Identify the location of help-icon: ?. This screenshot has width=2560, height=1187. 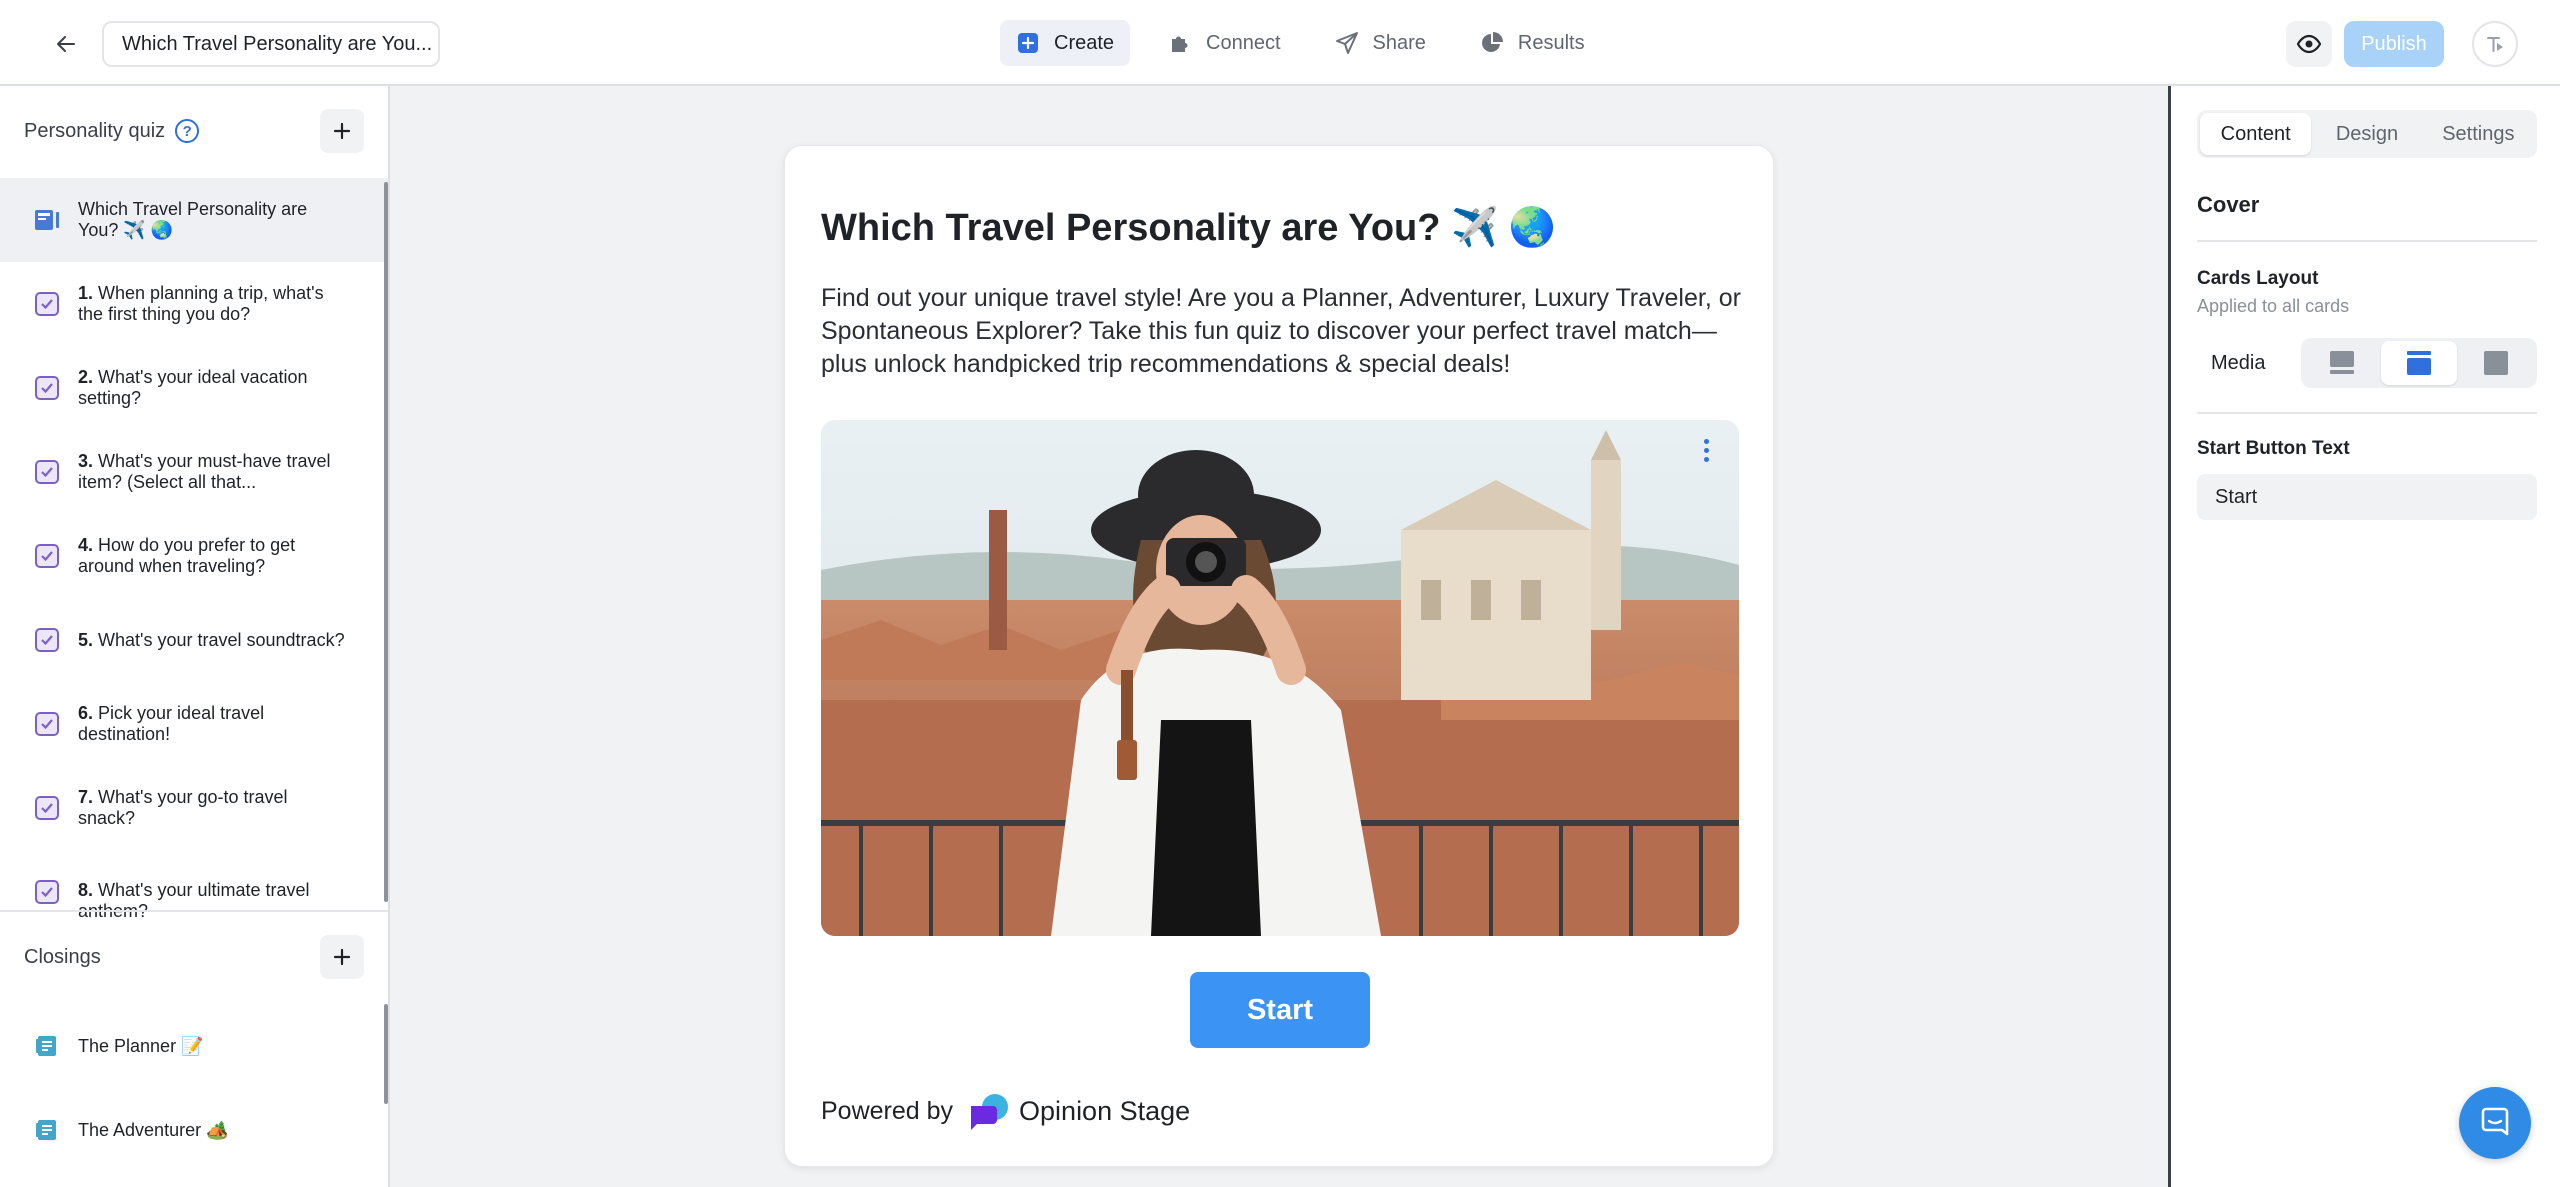
(187, 131).